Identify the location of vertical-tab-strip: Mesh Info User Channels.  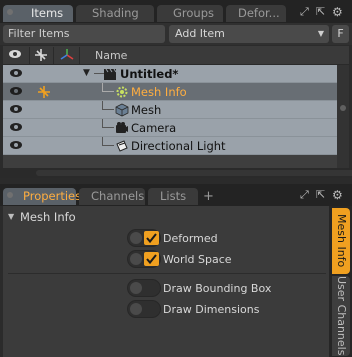
(340, 281).